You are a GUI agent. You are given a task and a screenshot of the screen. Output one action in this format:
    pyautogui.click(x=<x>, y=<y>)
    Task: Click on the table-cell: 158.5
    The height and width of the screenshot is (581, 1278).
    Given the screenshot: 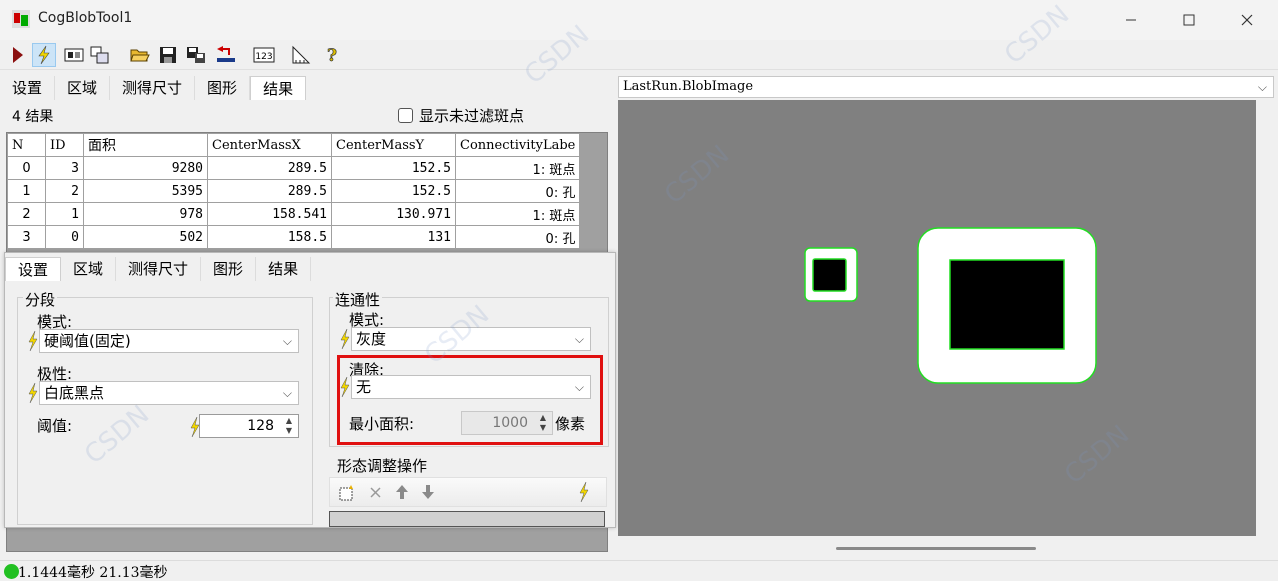 What is the action you would take?
    pyautogui.click(x=269, y=237)
    